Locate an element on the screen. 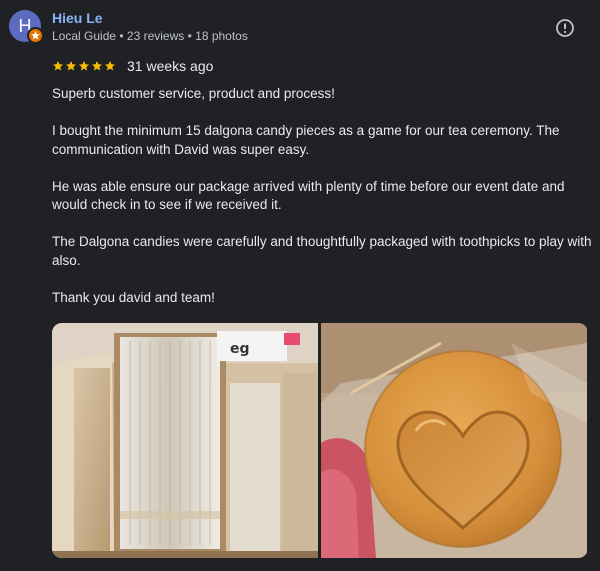  avatar: H is located at coordinates (26, 27).